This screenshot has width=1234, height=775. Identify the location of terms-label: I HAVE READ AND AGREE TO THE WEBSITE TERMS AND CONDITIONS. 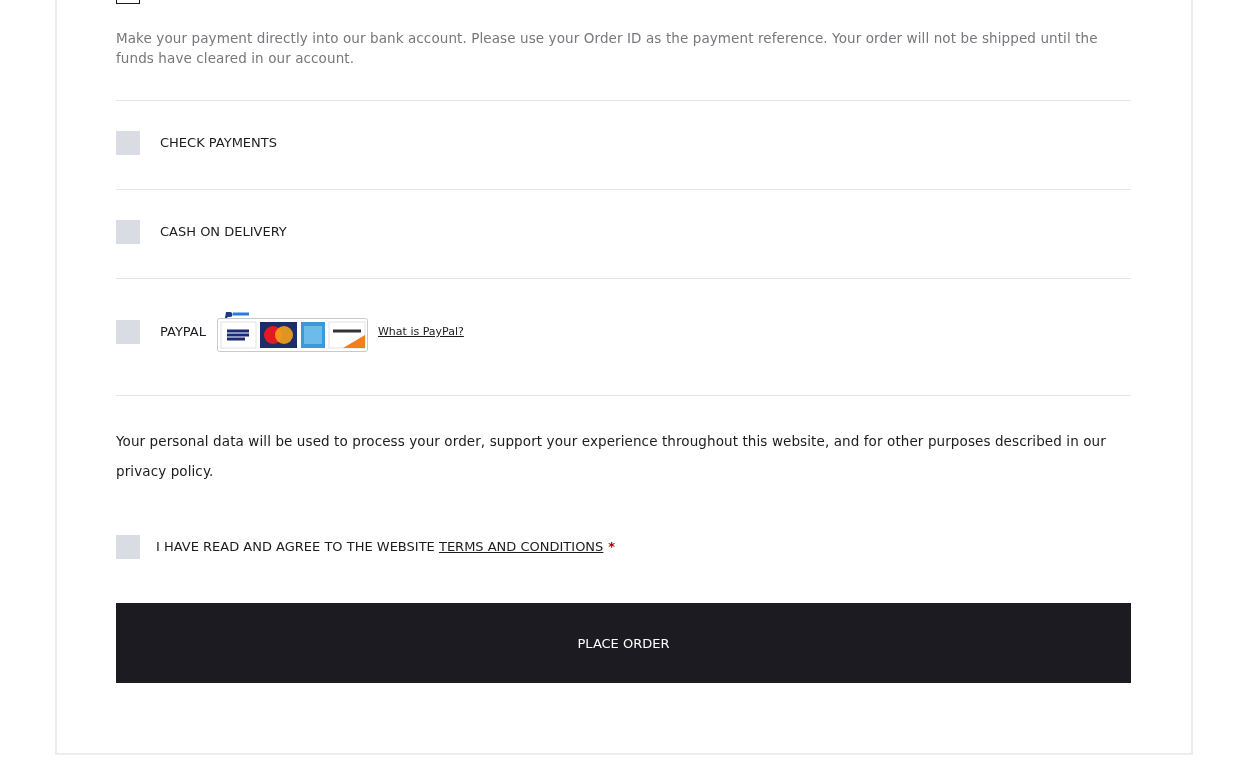
(380, 547).